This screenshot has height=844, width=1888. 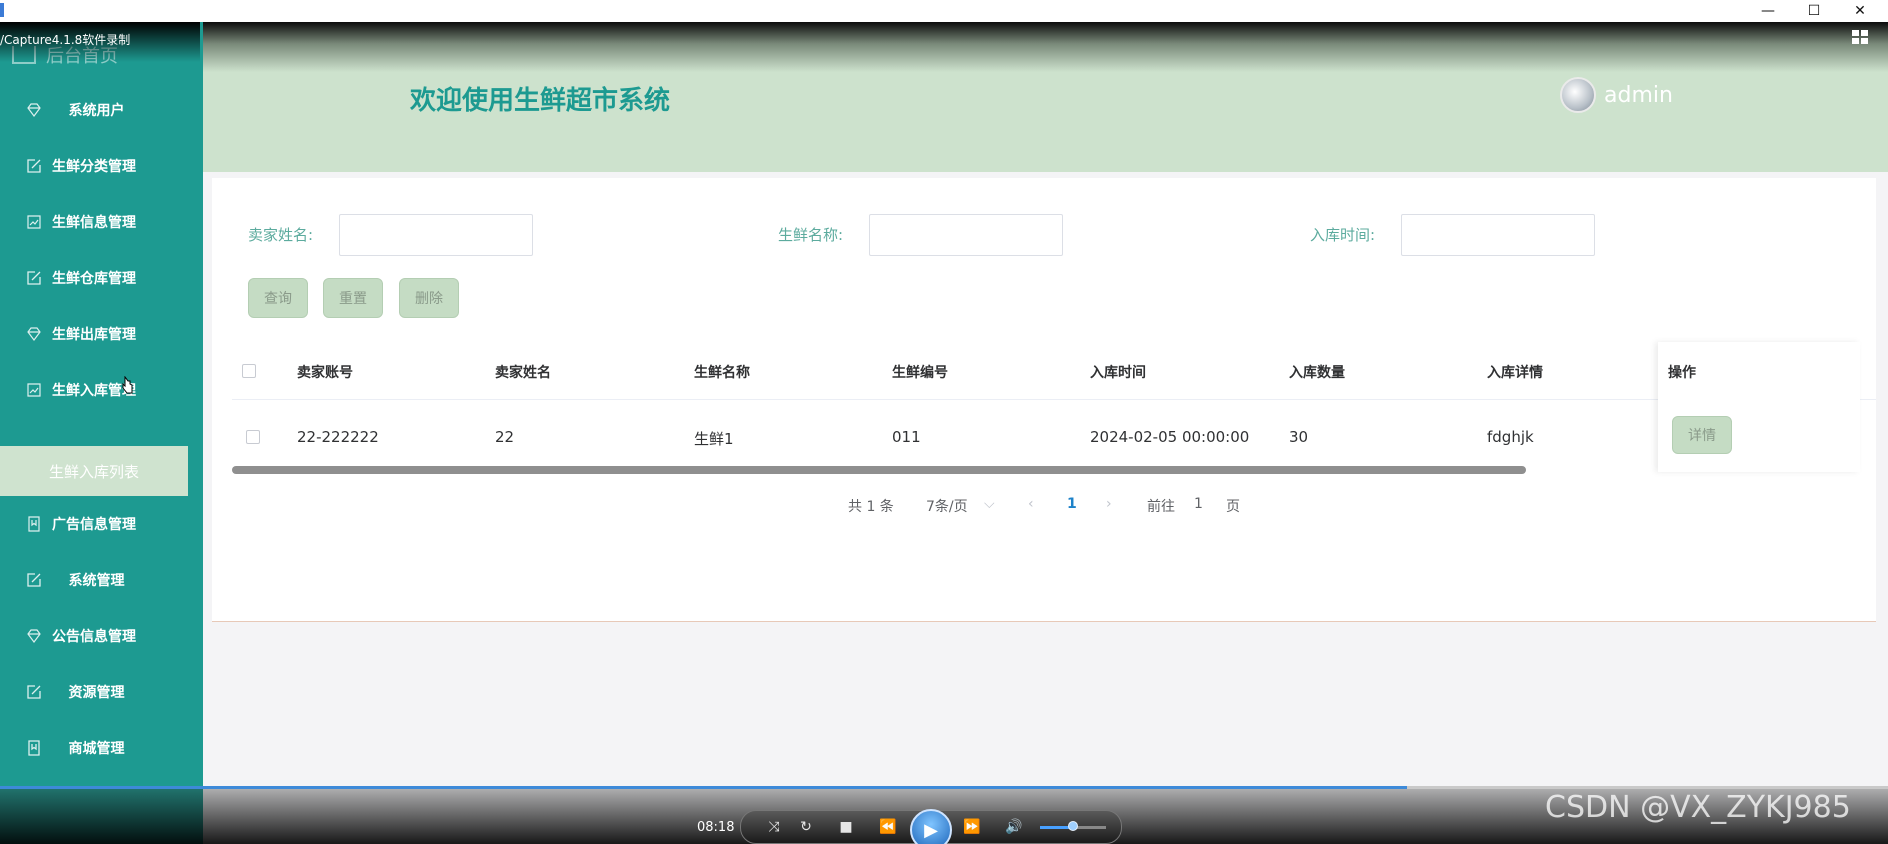 I want to click on mouse-cursor-icon, so click(x=127, y=385).